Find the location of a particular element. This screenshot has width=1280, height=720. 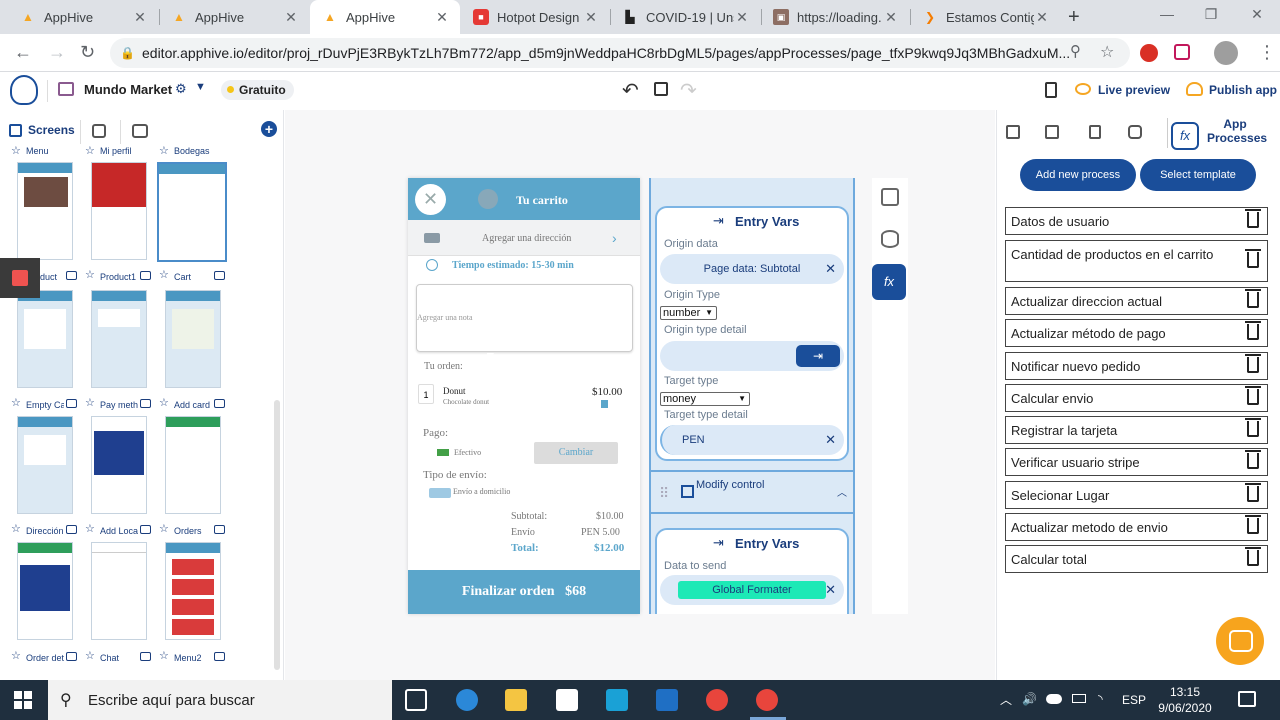

screen-thumbnail-selected is located at coordinates (192, 212).